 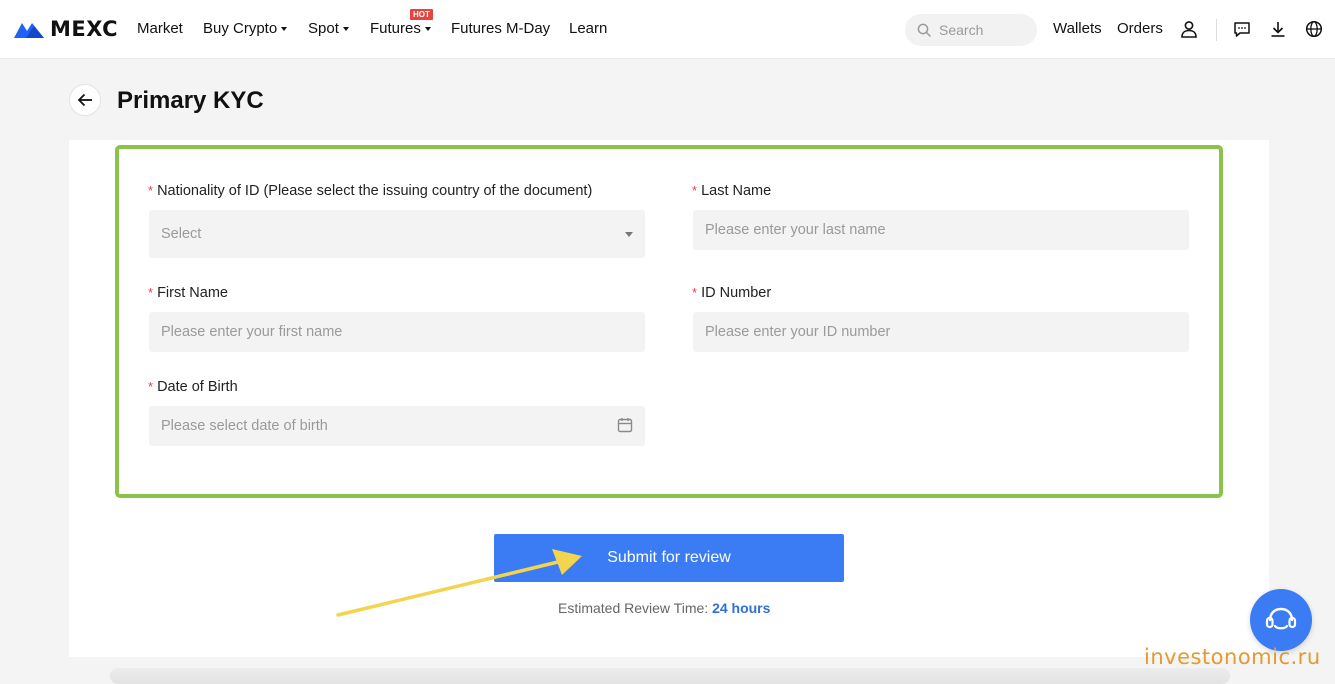 What do you see at coordinates (798, 332) in the screenshot?
I see `id-number-placeholder: Please enter your ID number` at bounding box center [798, 332].